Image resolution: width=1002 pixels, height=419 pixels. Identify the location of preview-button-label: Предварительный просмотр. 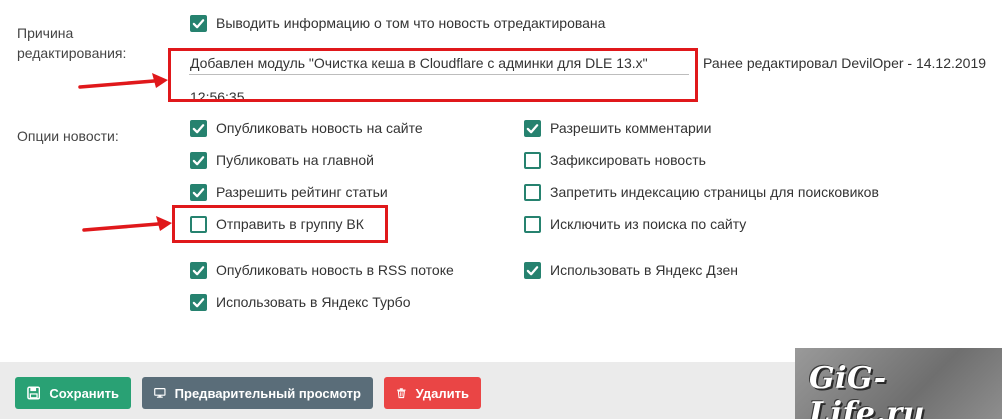
(267, 393).